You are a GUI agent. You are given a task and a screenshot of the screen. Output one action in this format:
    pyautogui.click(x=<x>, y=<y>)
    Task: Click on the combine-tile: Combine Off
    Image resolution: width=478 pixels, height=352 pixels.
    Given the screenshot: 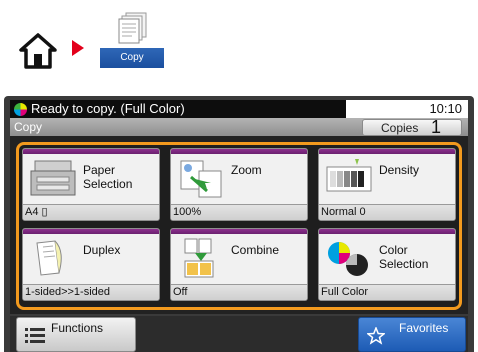 What is the action you would take?
    pyautogui.click(x=239, y=264)
    